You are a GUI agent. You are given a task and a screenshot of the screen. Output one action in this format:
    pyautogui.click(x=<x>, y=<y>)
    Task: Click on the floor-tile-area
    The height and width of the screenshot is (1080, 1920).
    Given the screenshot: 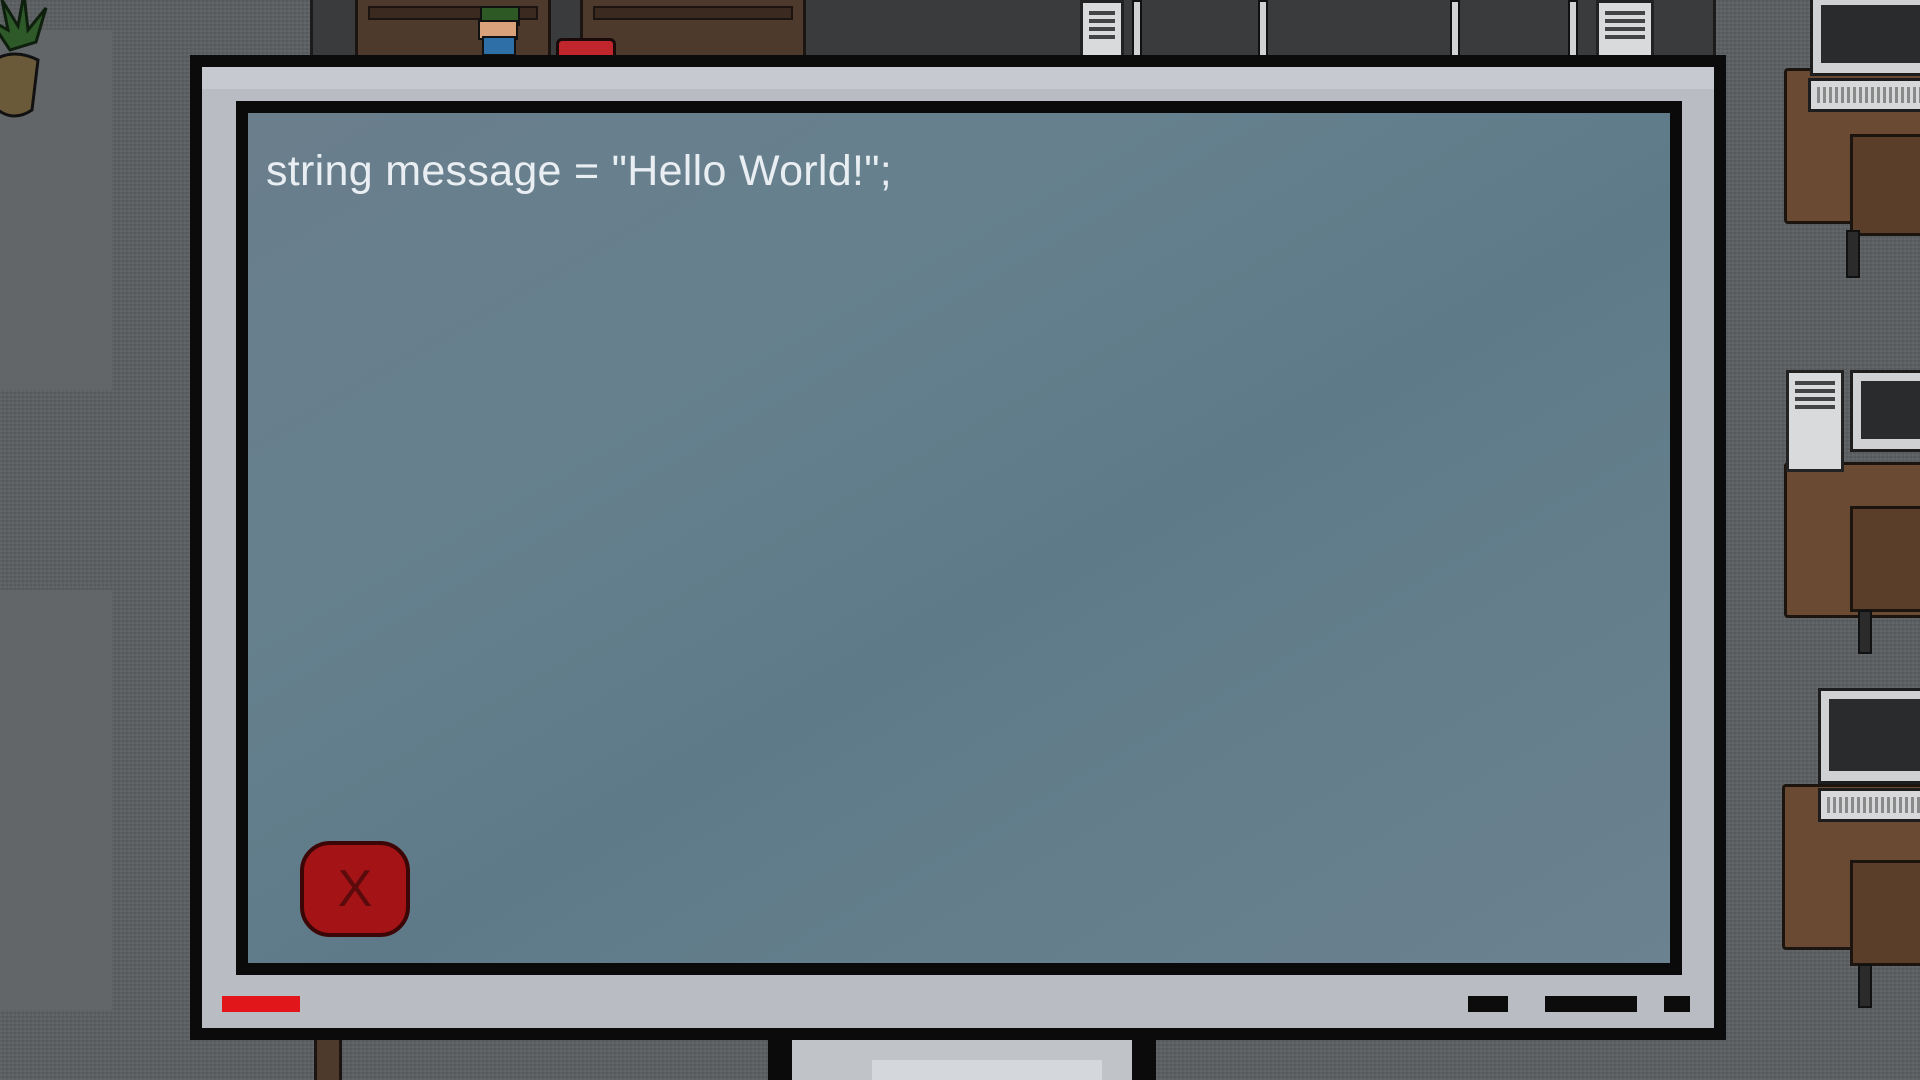 What is the action you would take?
    pyautogui.click(x=56, y=800)
    